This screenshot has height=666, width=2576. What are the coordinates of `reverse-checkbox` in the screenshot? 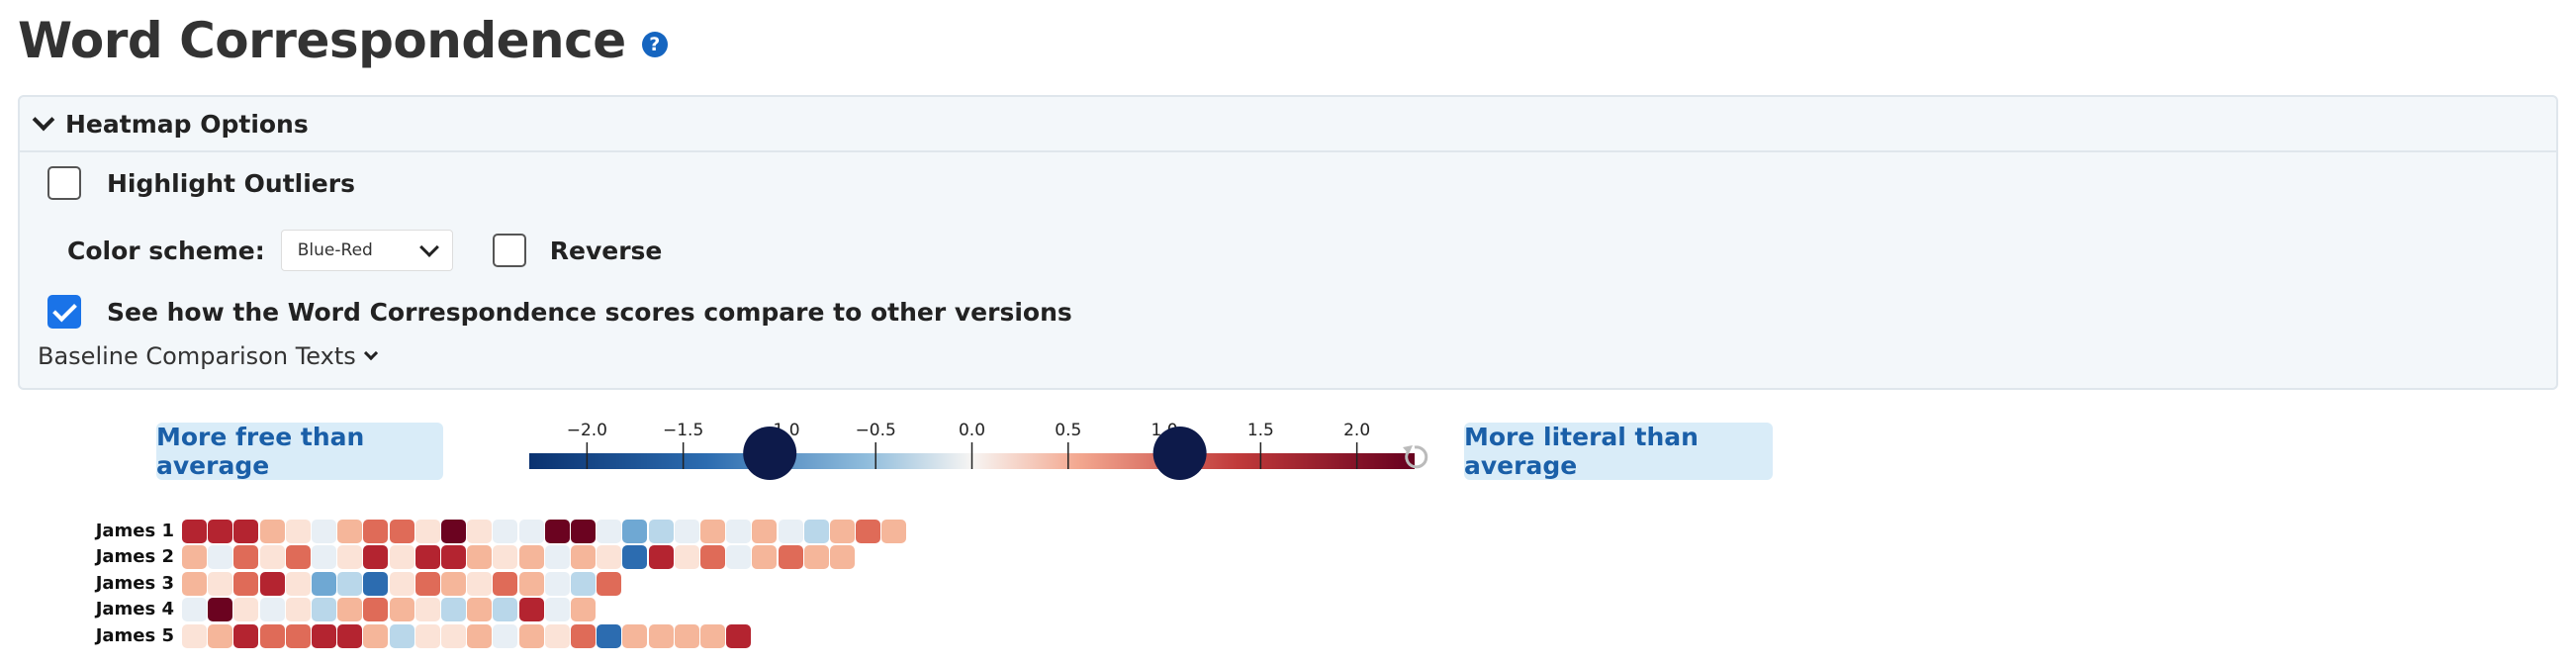 It's located at (509, 250).